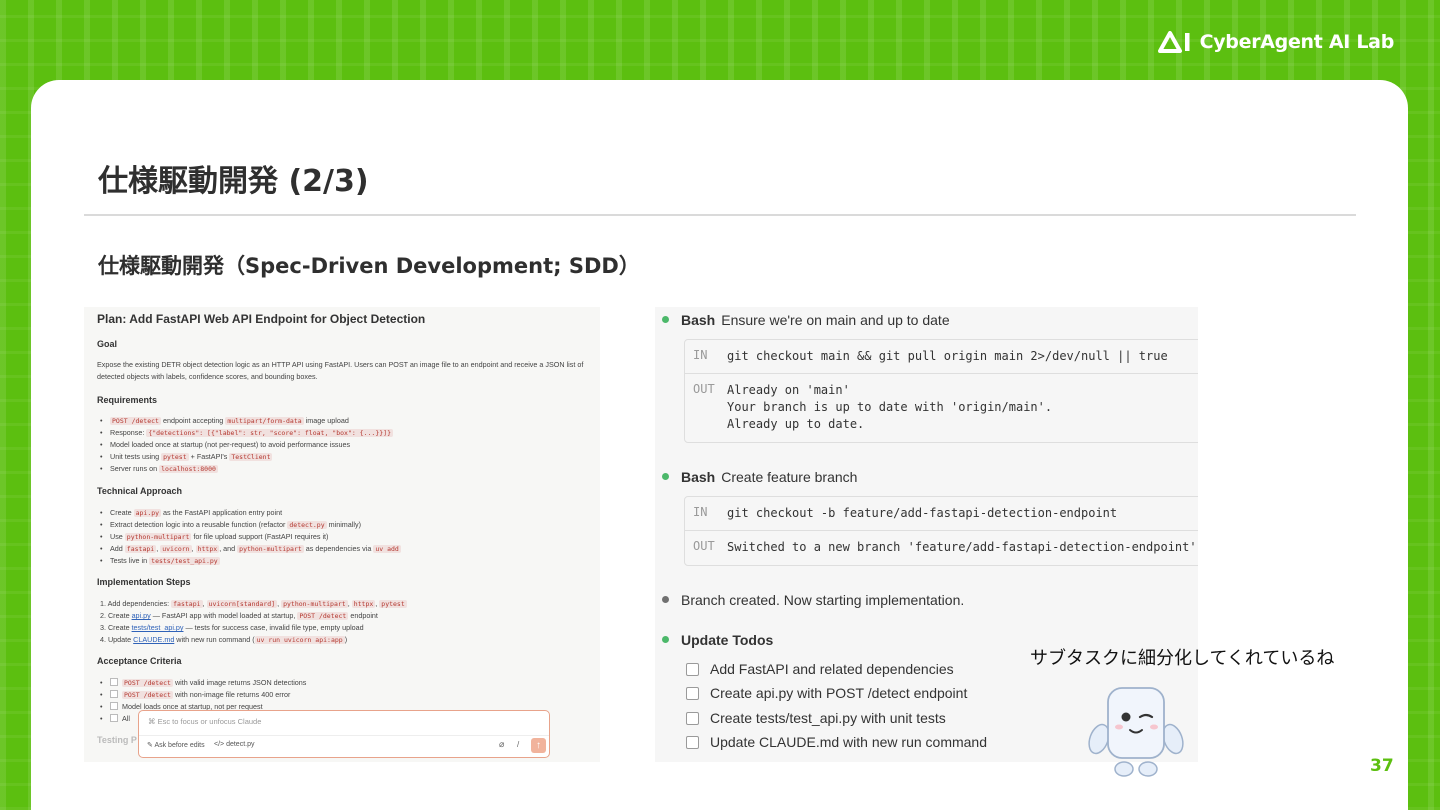  I want to click on logo-mark-icon, so click(1174, 42).